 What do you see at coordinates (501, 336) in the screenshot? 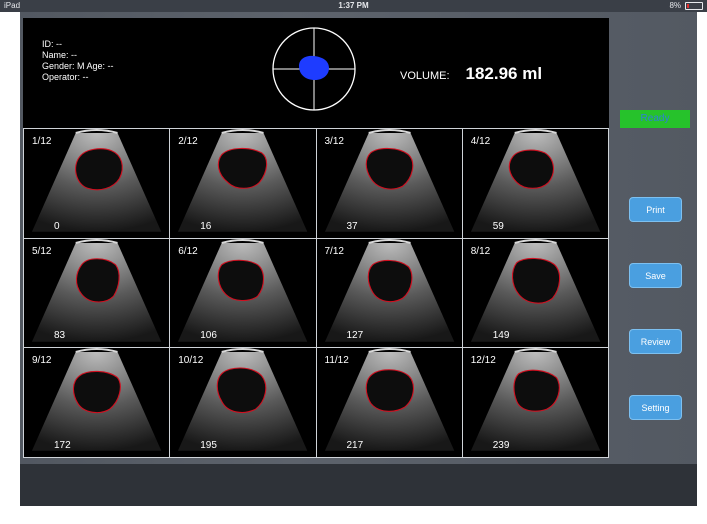
I see `frame-time: 149` at bounding box center [501, 336].